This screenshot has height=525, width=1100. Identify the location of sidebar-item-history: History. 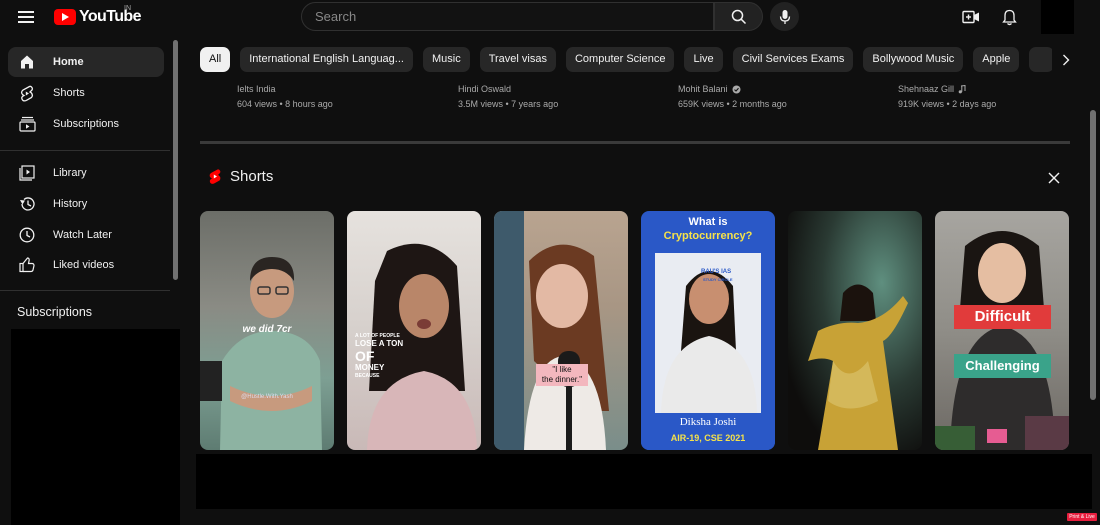
(86, 204).